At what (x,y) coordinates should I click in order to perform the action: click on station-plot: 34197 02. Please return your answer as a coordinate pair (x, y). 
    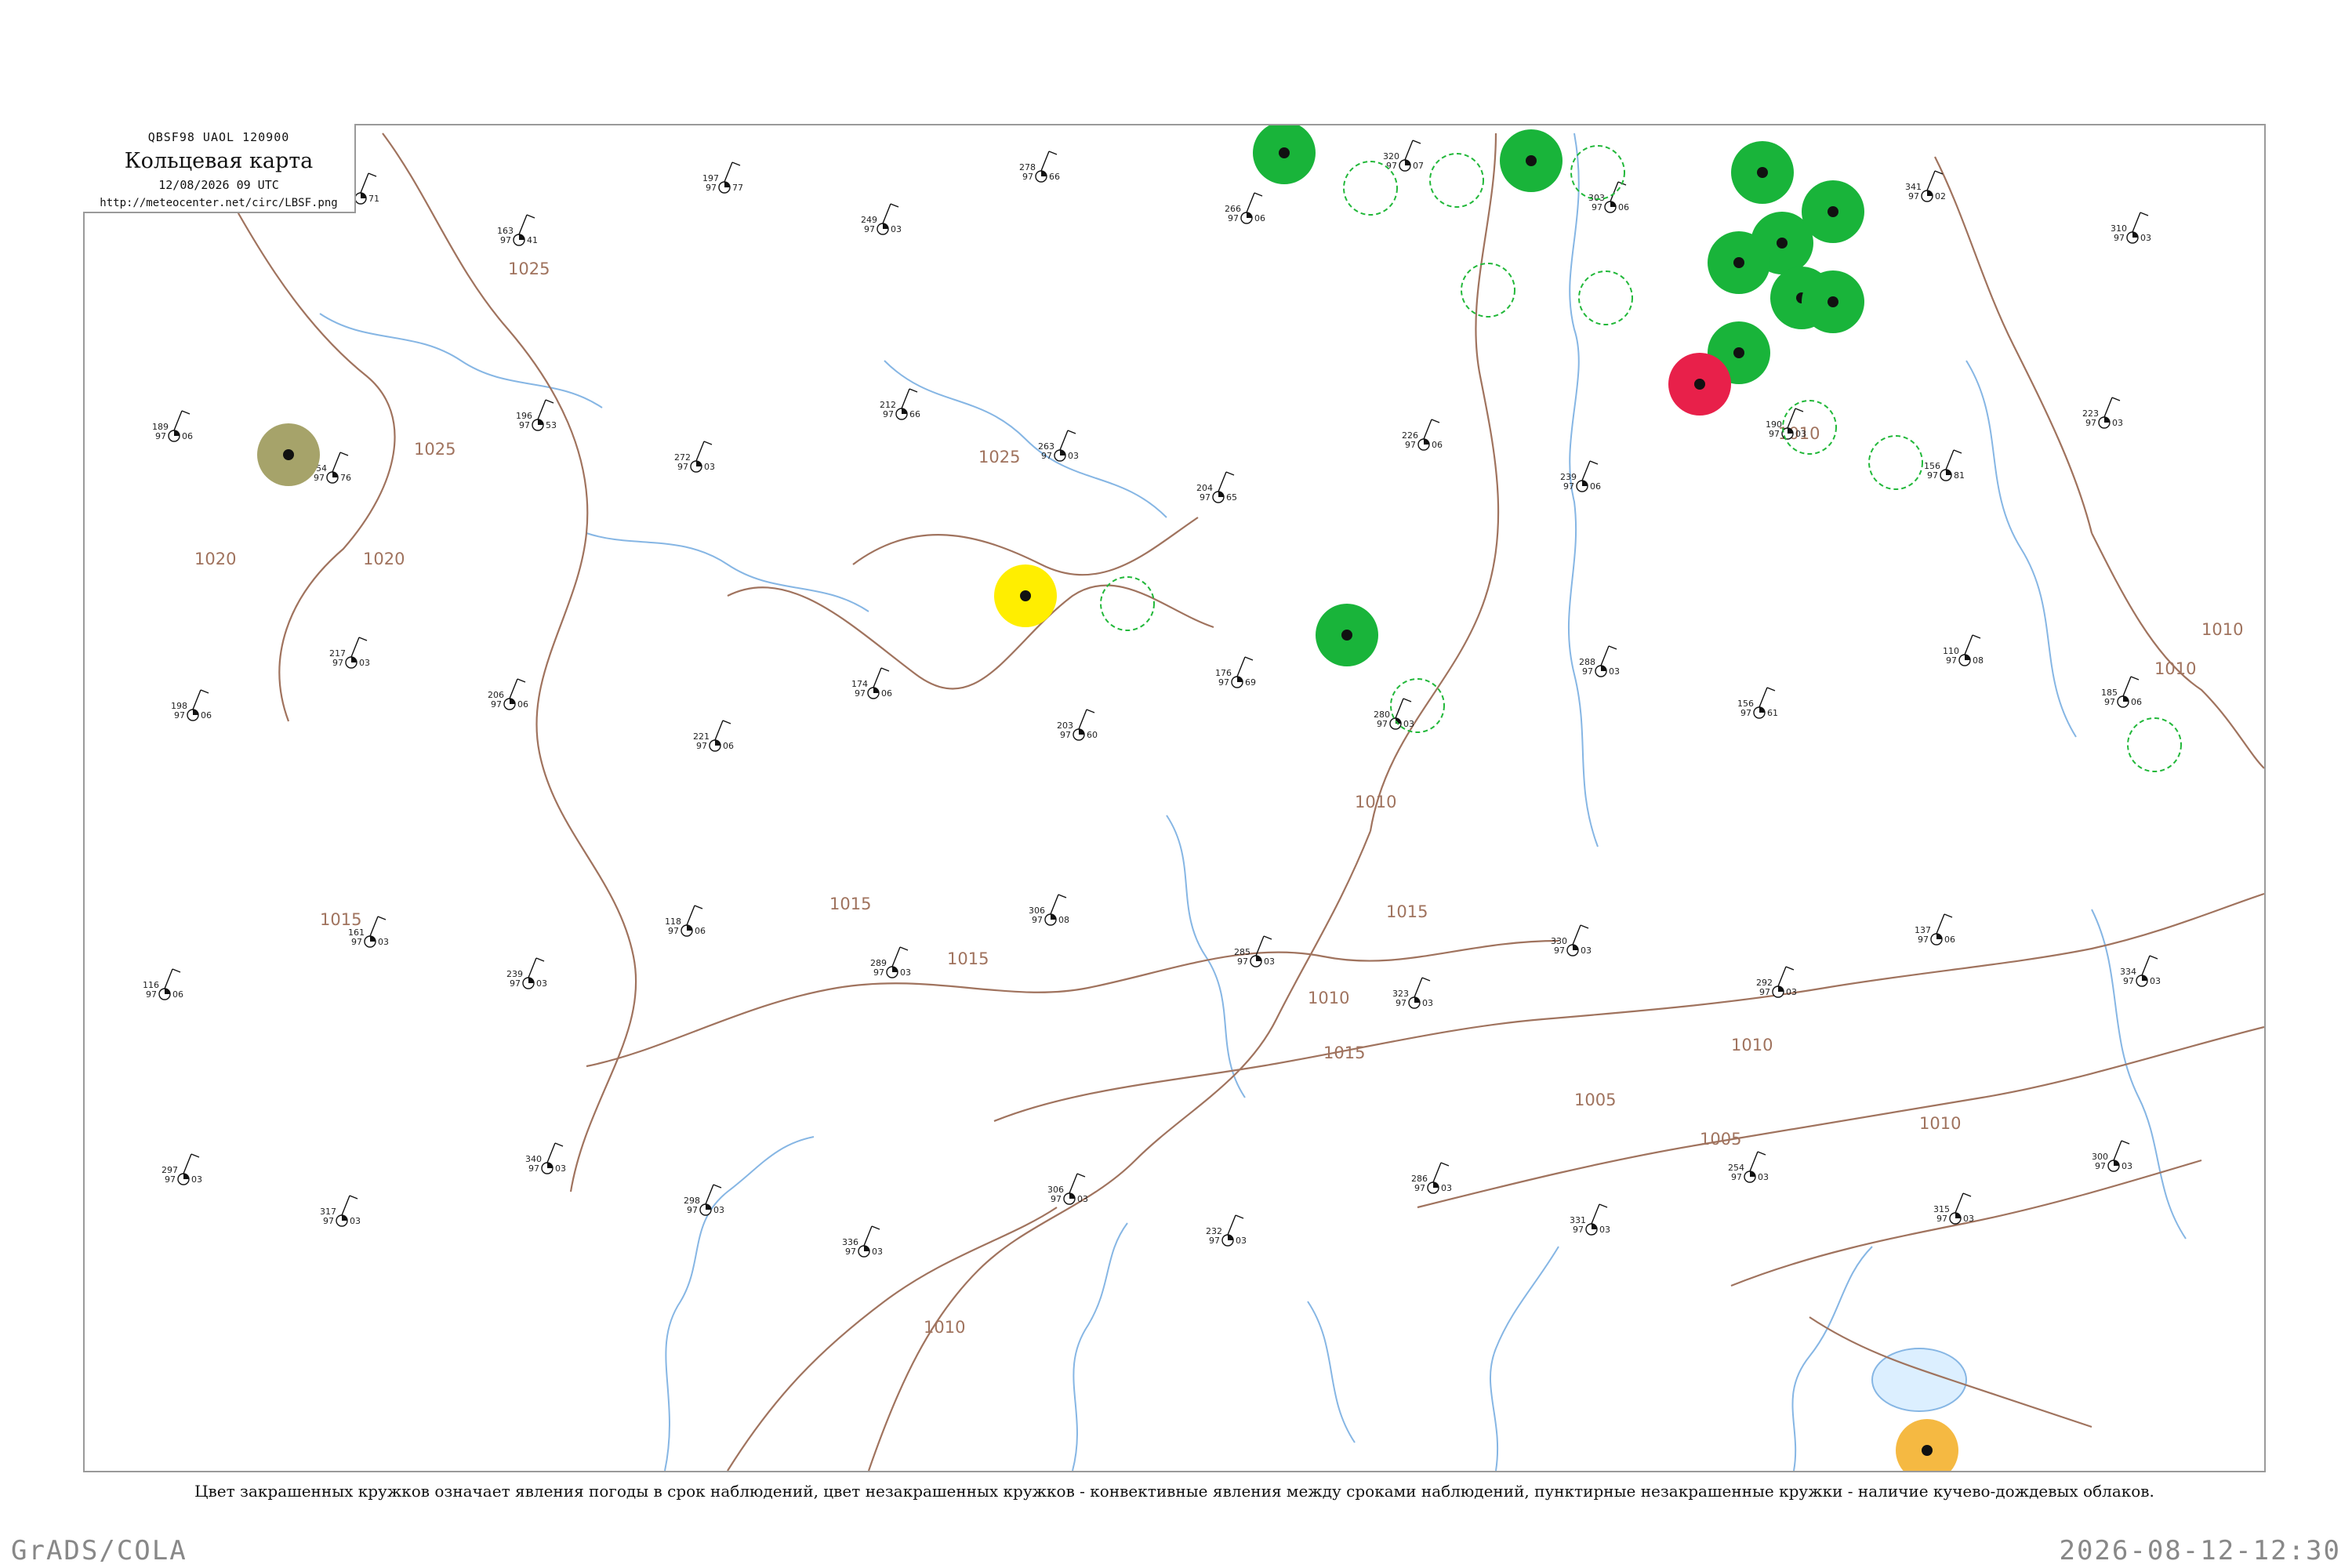
    Looking at the image, I should click on (1925, 186).